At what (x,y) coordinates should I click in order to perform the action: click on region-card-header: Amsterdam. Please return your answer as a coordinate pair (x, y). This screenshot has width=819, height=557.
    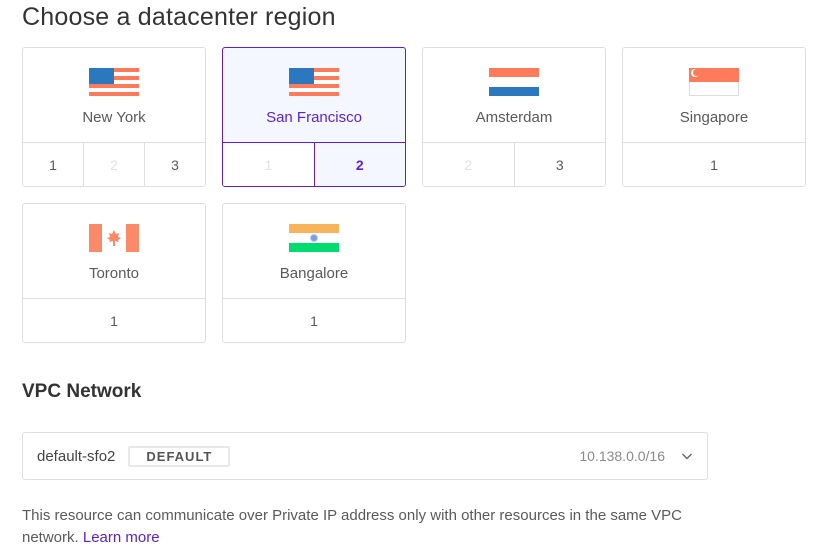
    Looking at the image, I should click on (514, 95).